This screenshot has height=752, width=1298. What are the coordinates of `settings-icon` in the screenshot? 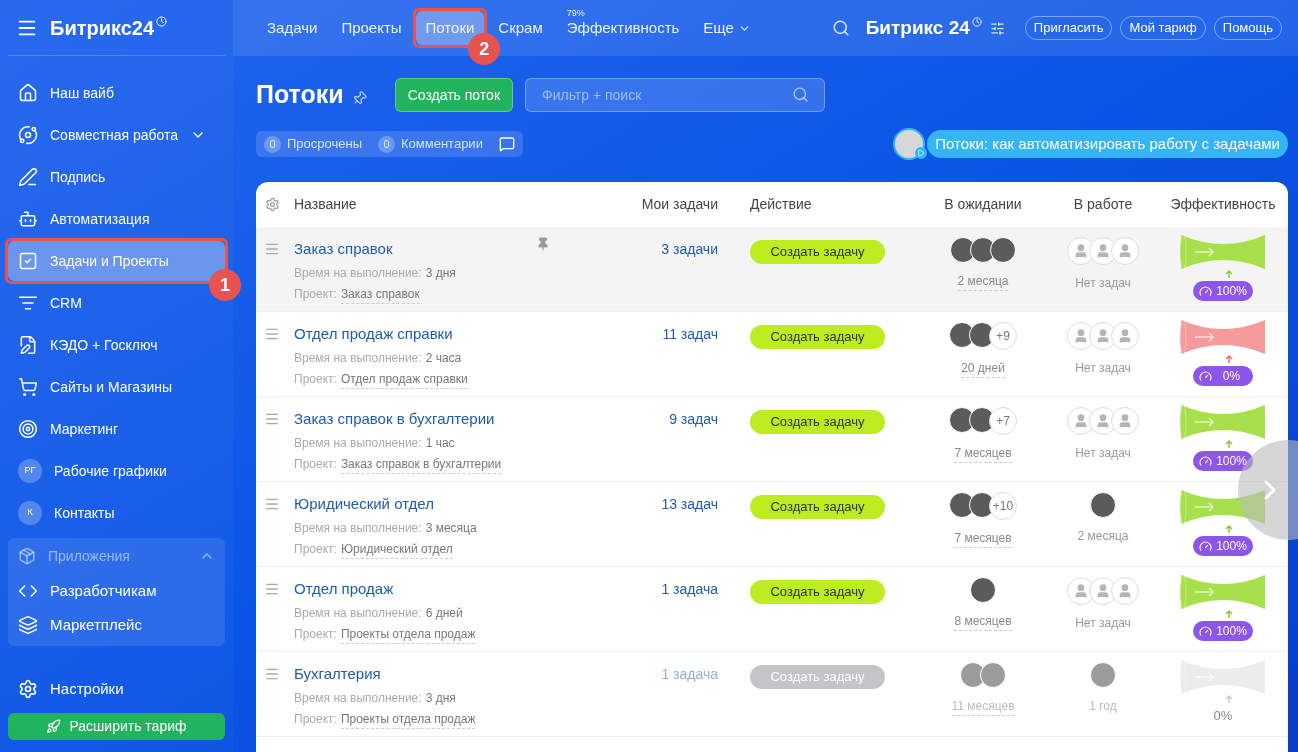 It's located at (28, 689).